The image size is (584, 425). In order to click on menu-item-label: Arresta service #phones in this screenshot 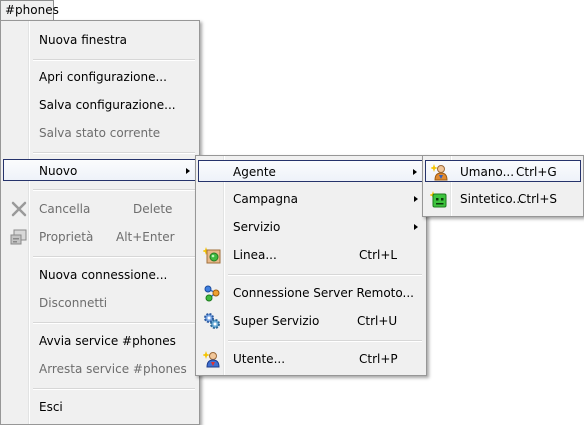, I will do `click(113, 369)`.